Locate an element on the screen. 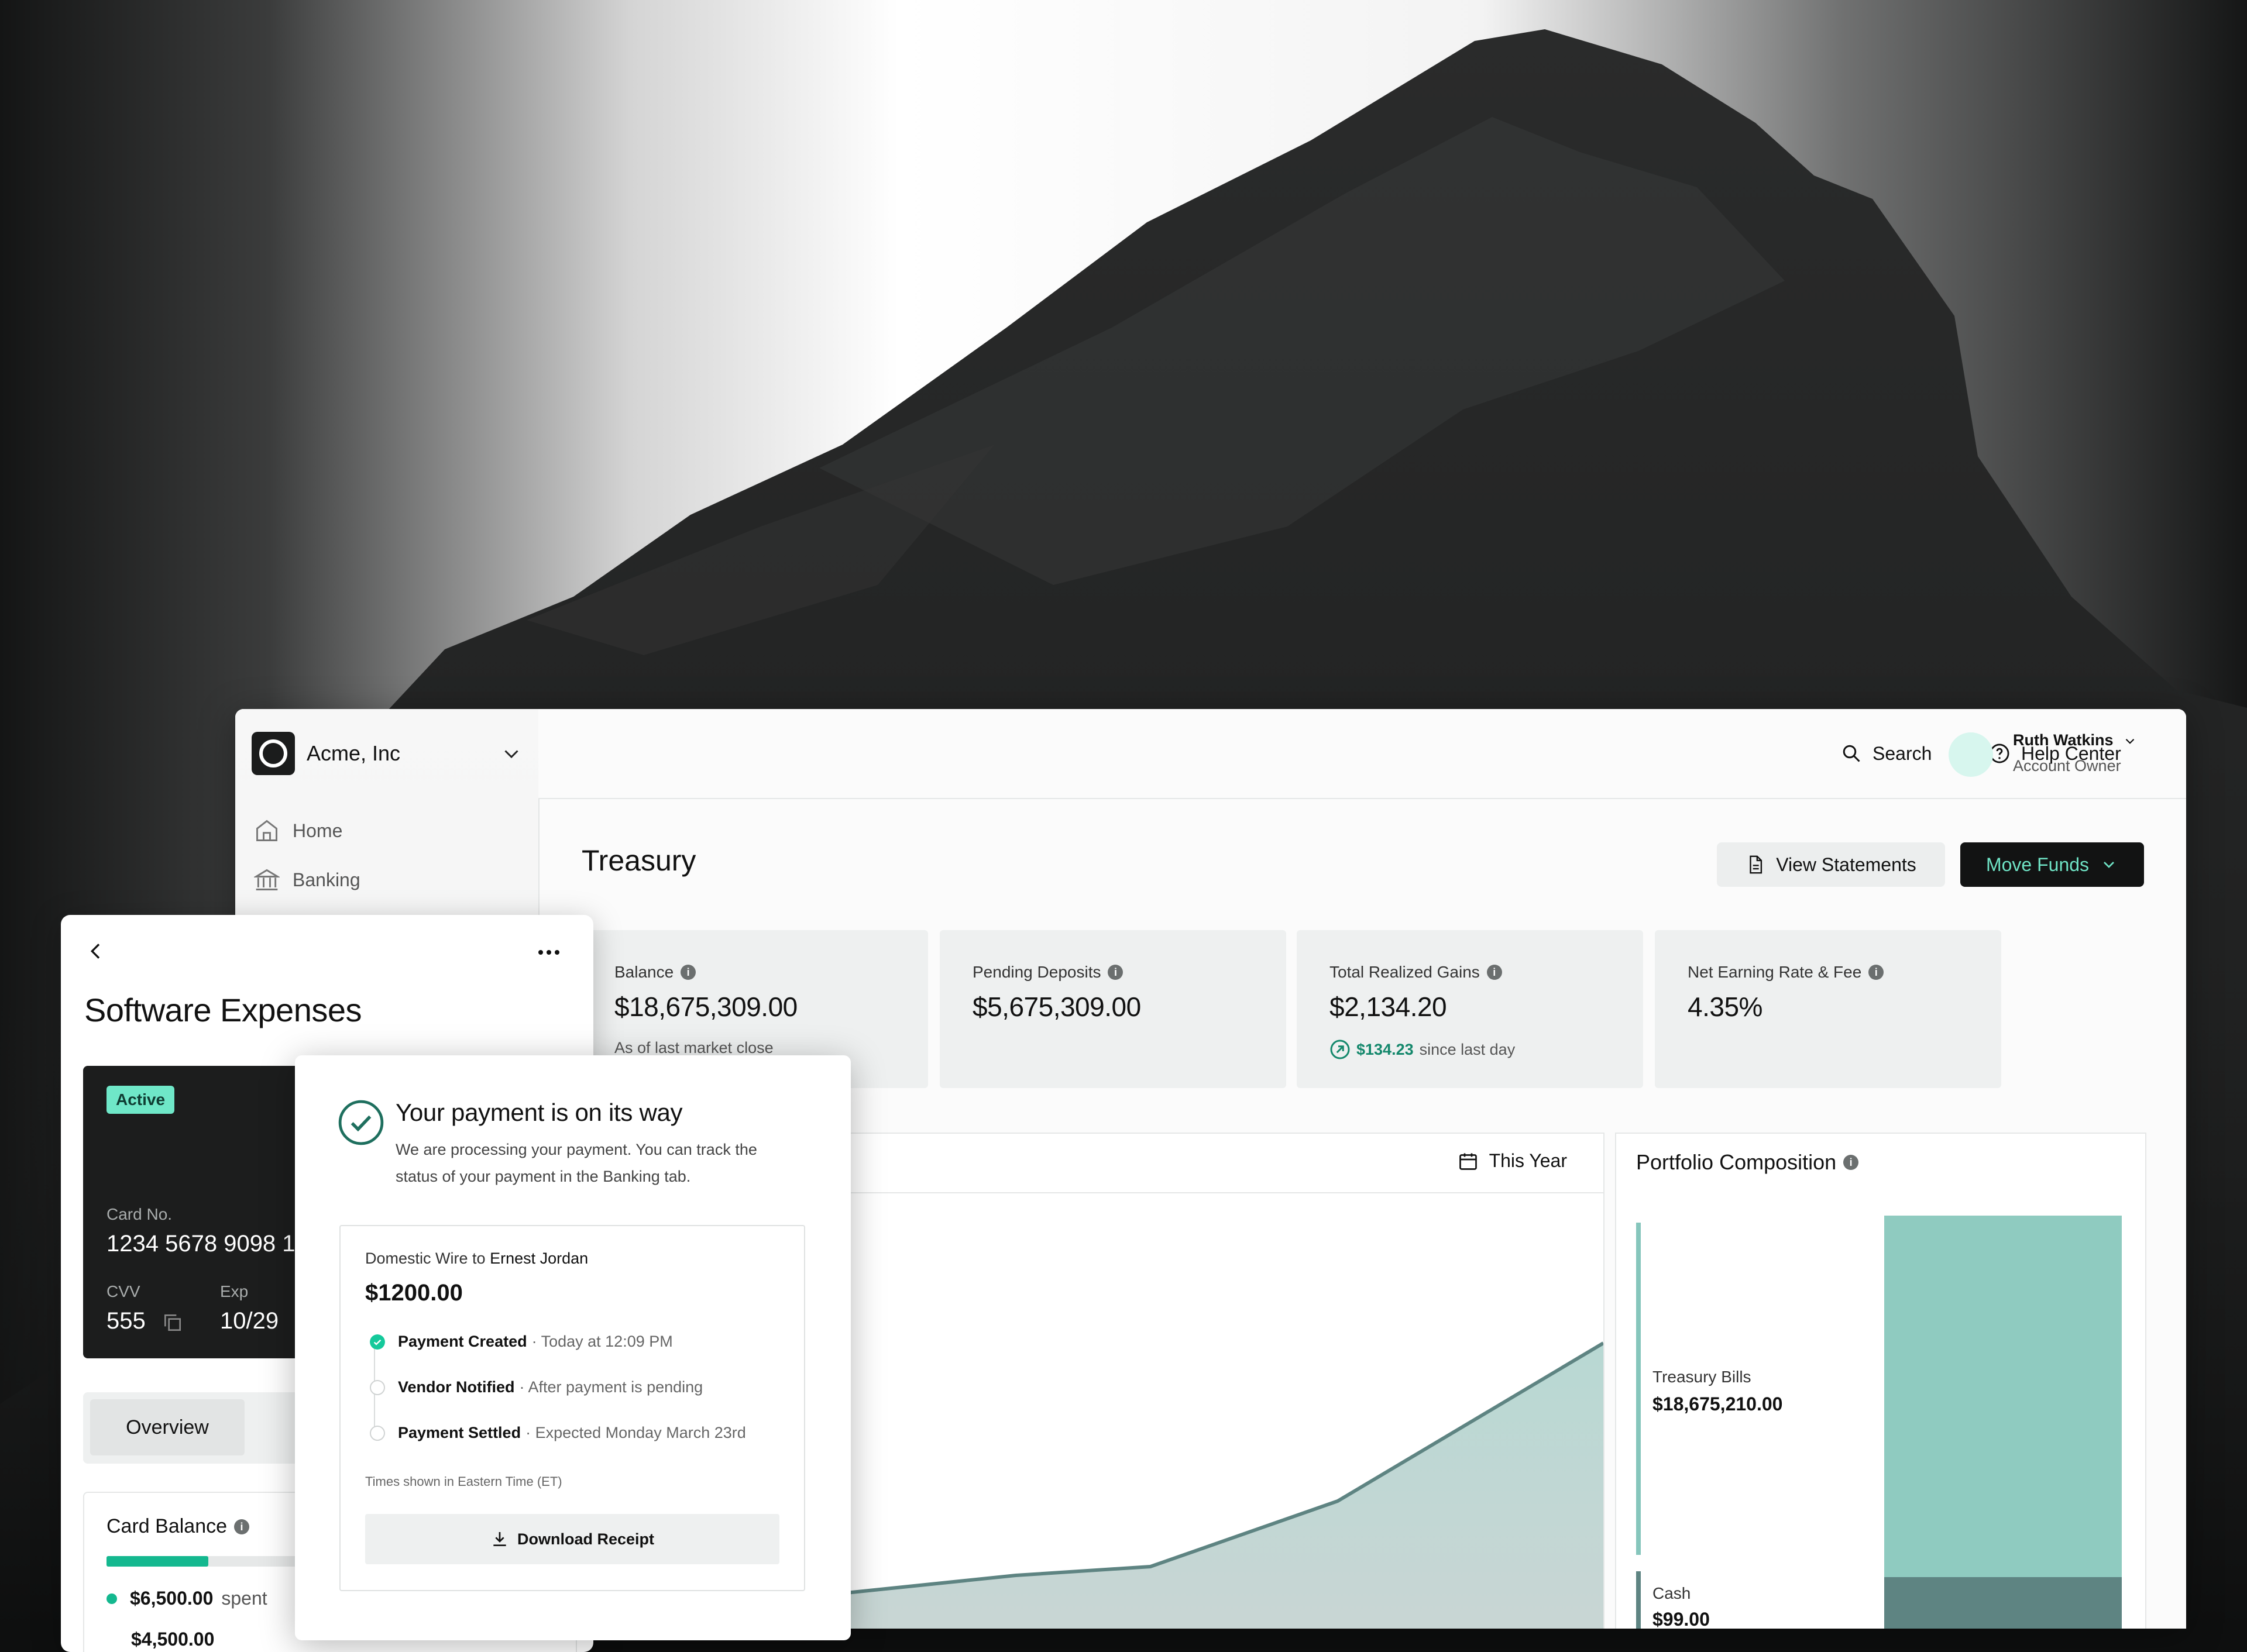 This screenshot has width=2247, height=1652. page-title: Treasury is located at coordinates (639, 860).